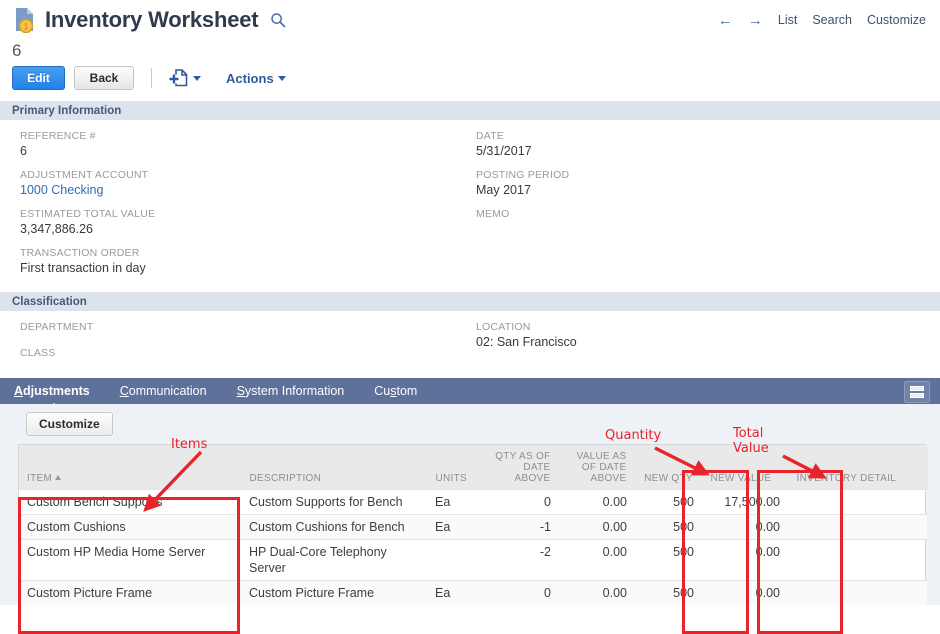 The width and height of the screenshot is (940, 634). What do you see at coordinates (167, 391) in the screenshot?
I see `tab-label: ommunication` at bounding box center [167, 391].